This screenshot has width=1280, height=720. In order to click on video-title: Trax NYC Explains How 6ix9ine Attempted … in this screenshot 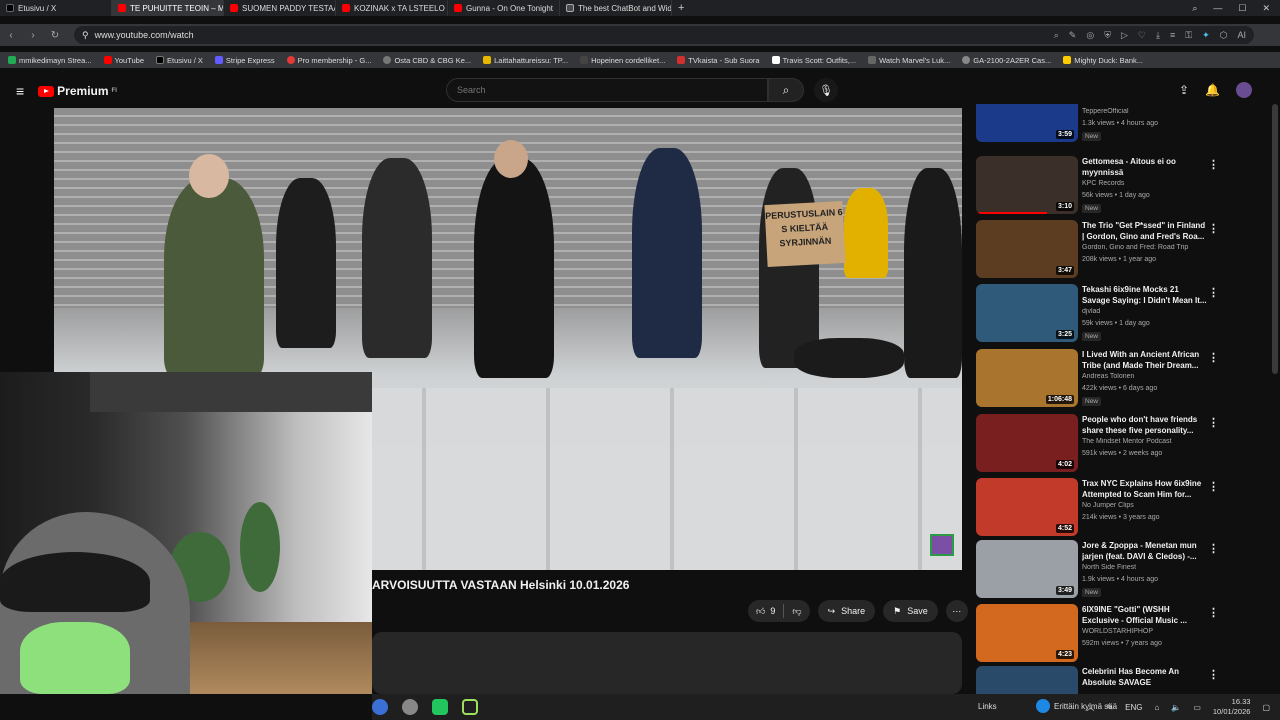, I will do `click(1145, 489)`.